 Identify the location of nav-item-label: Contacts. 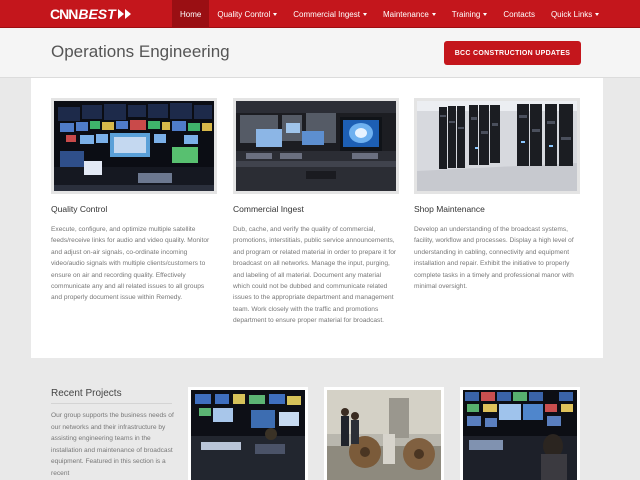
(519, 14).